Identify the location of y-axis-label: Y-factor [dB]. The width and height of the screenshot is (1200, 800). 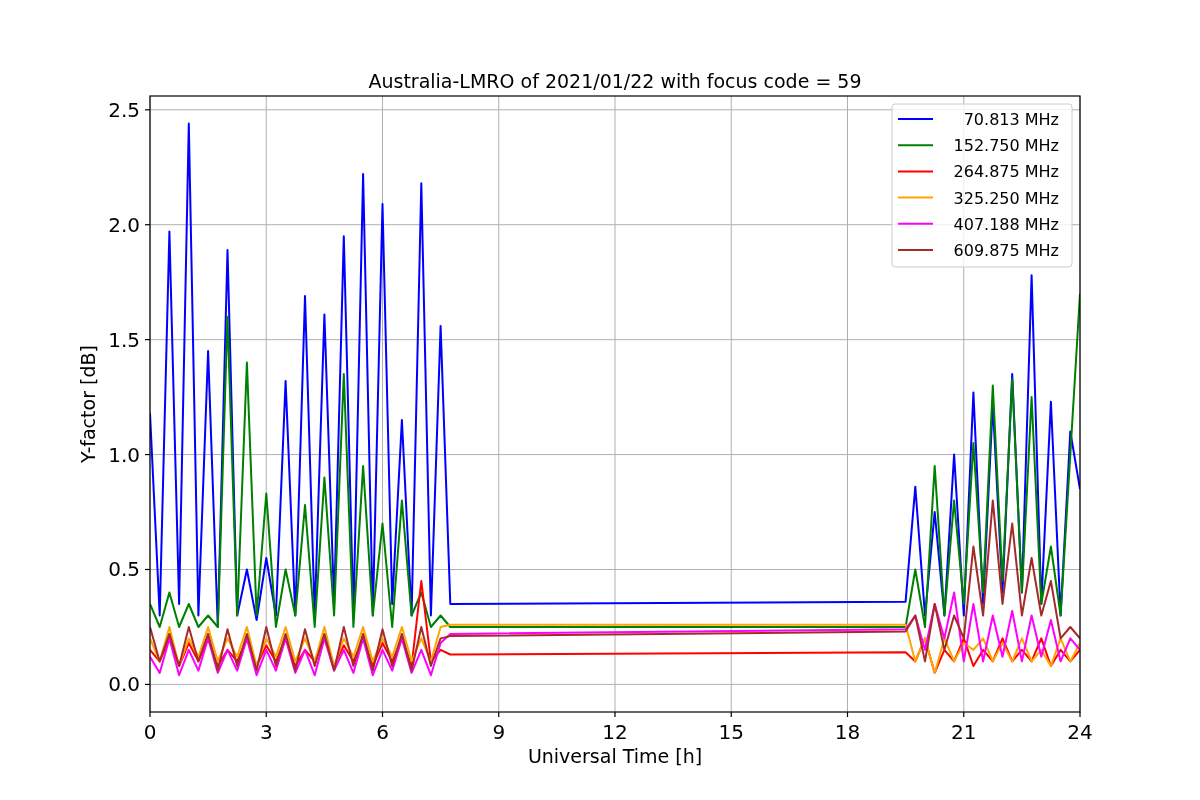
(88, 404).